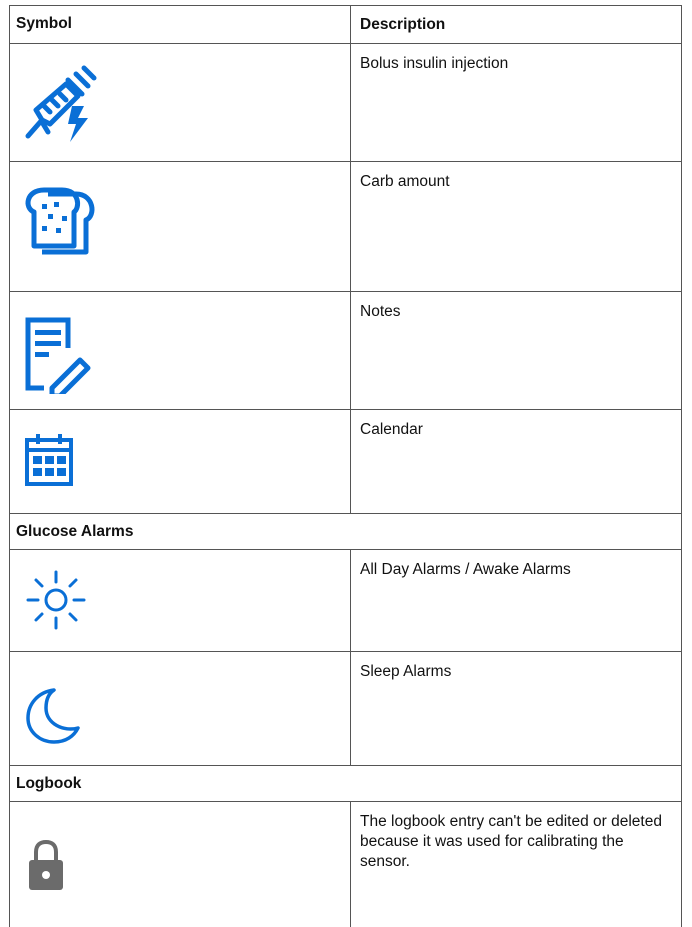 This screenshot has width=692, height=927. What do you see at coordinates (54, 716) in the screenshot?
I see `moon-icon` at bounding box center [54, 716].